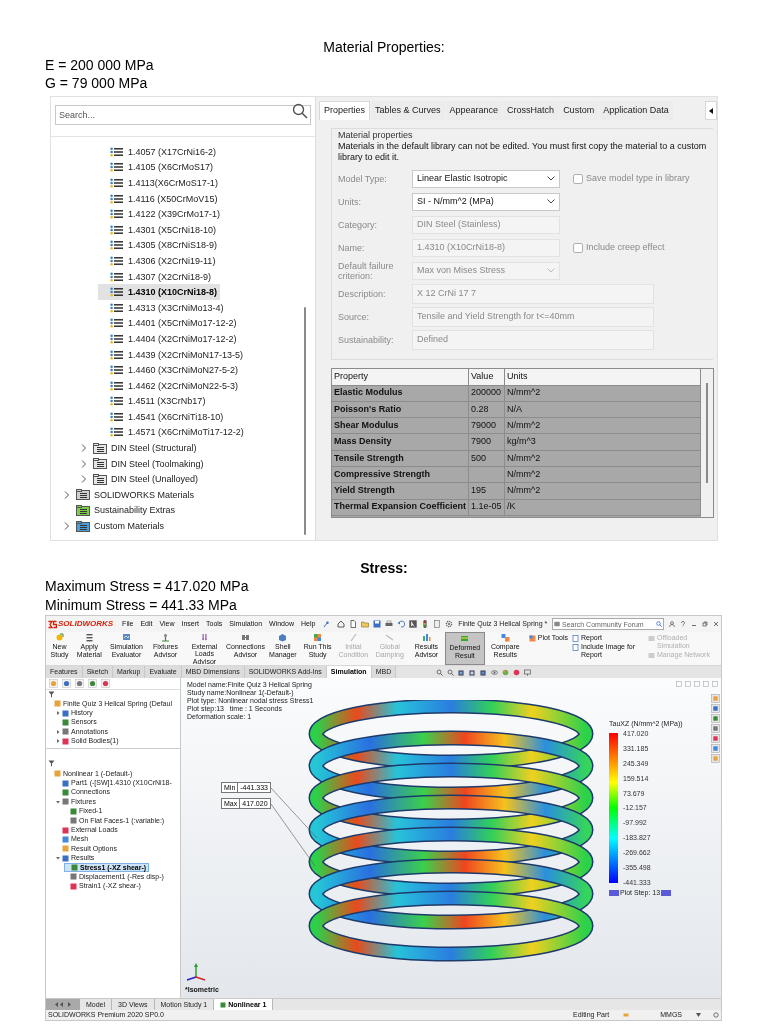 This screenshot has width=768, height=1024. Describe the element at coordinates (486, 409) in the screenshot. I see `table-cell: 0.28` at that location.